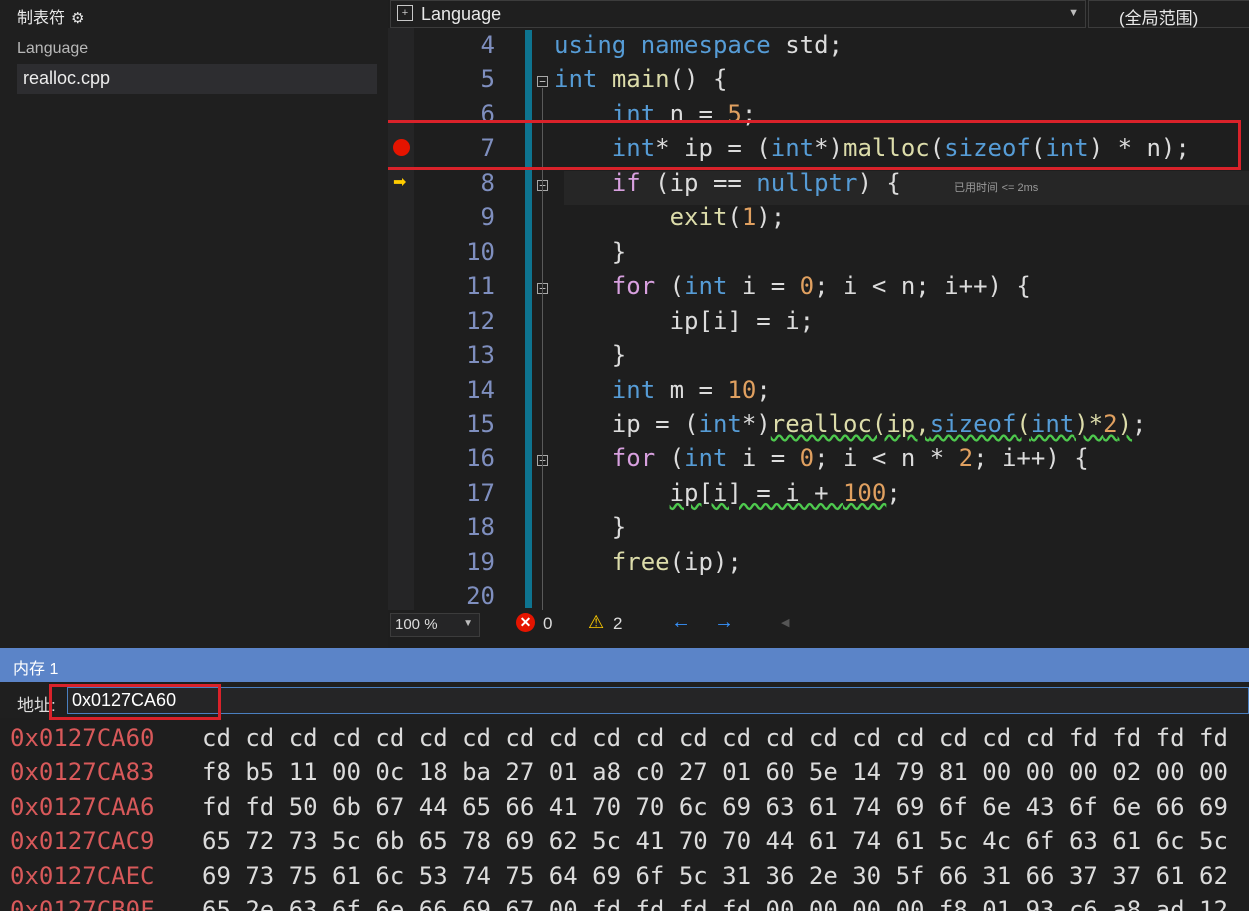  What do you see at coordinates (727, 183) in the screenshot?
I see `code-line: if (ip == nullptr) {` at bounding box center [727, 183].